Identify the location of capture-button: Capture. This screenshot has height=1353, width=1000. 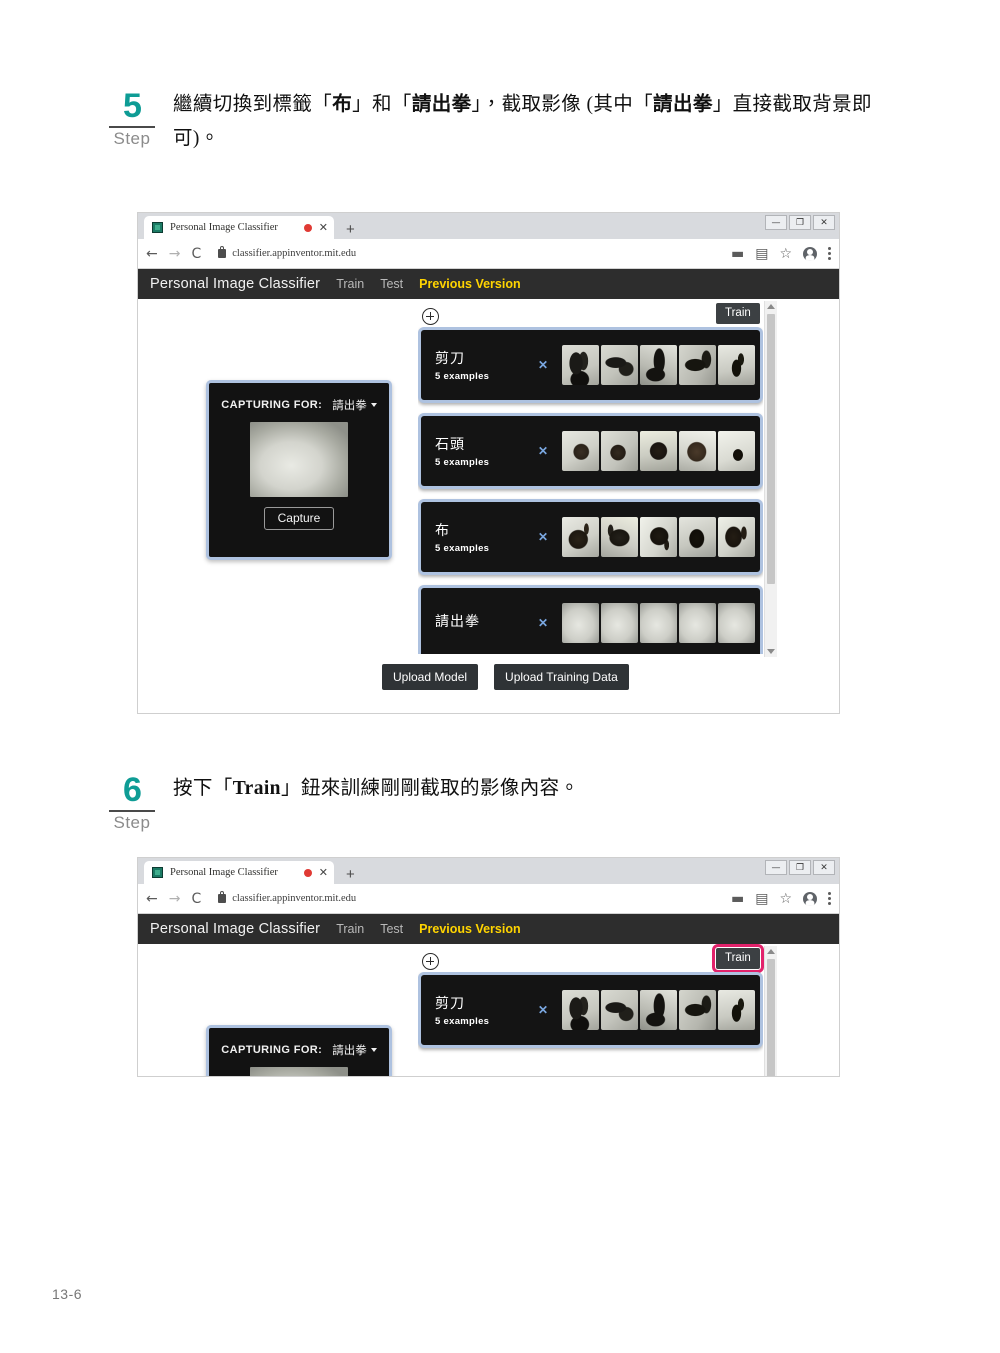
(299, 518).